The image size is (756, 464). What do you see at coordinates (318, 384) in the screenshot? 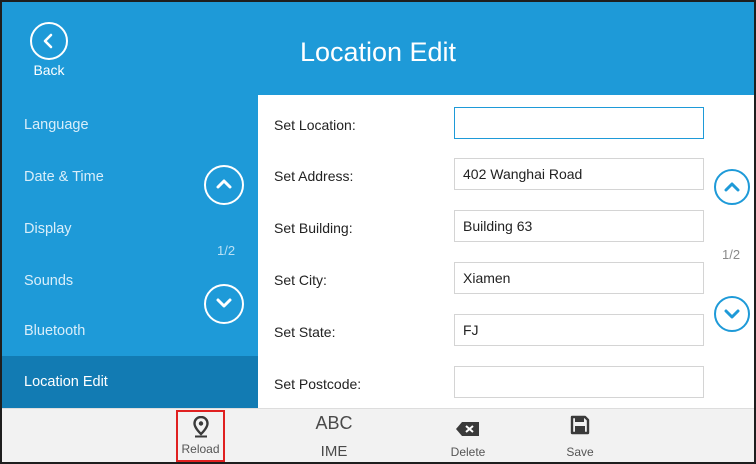
I see `set-postcode-label: Set Postcode:` at bounding box center [318, 384].